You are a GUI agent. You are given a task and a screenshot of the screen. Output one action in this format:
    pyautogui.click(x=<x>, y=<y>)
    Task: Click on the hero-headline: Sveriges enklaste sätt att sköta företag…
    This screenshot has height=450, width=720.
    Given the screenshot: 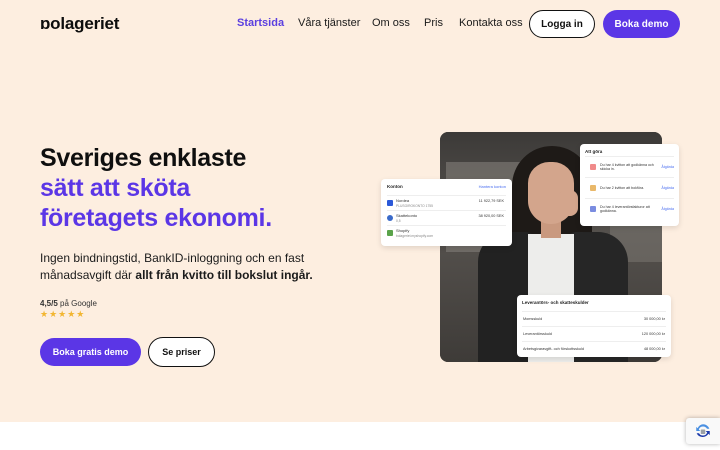 What is the action you would take?
    pyautogui.click(x=185, y=188)
    